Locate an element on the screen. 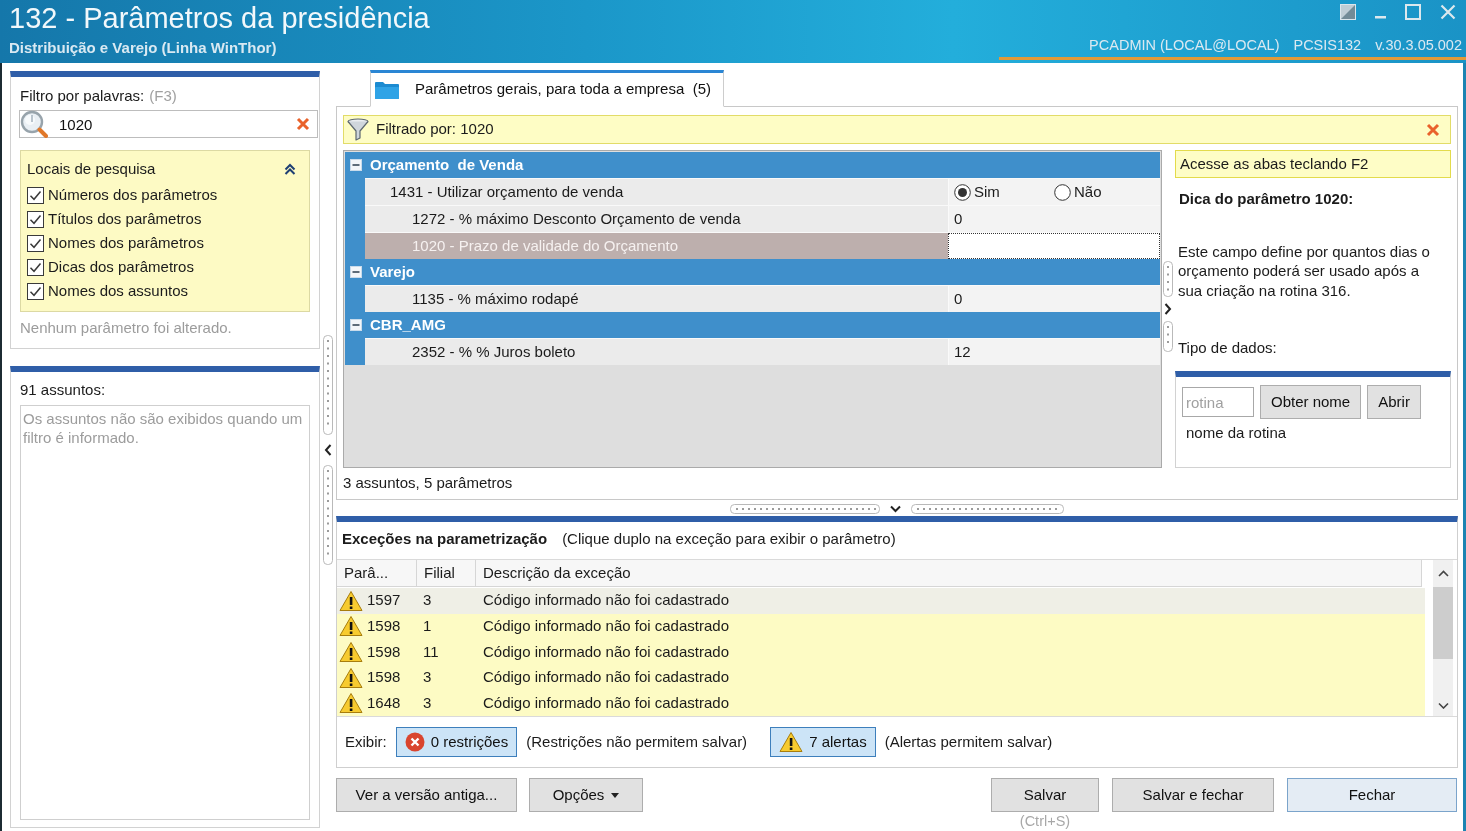  table-cell: 1648 is located at coordinates (384, 703).